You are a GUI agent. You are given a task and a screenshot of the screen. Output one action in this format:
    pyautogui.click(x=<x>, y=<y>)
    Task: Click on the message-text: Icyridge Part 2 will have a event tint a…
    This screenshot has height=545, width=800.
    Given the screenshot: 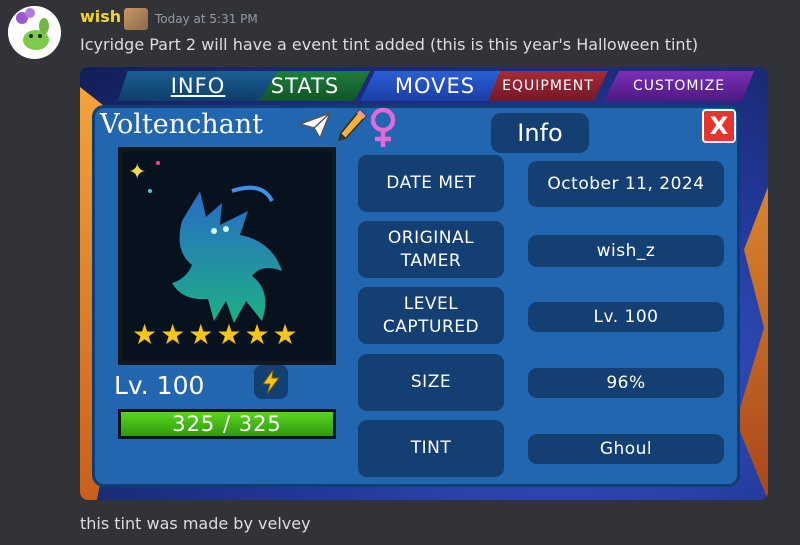 What is the action you would take?
    pyautogui.click(x=389, y=44)
    